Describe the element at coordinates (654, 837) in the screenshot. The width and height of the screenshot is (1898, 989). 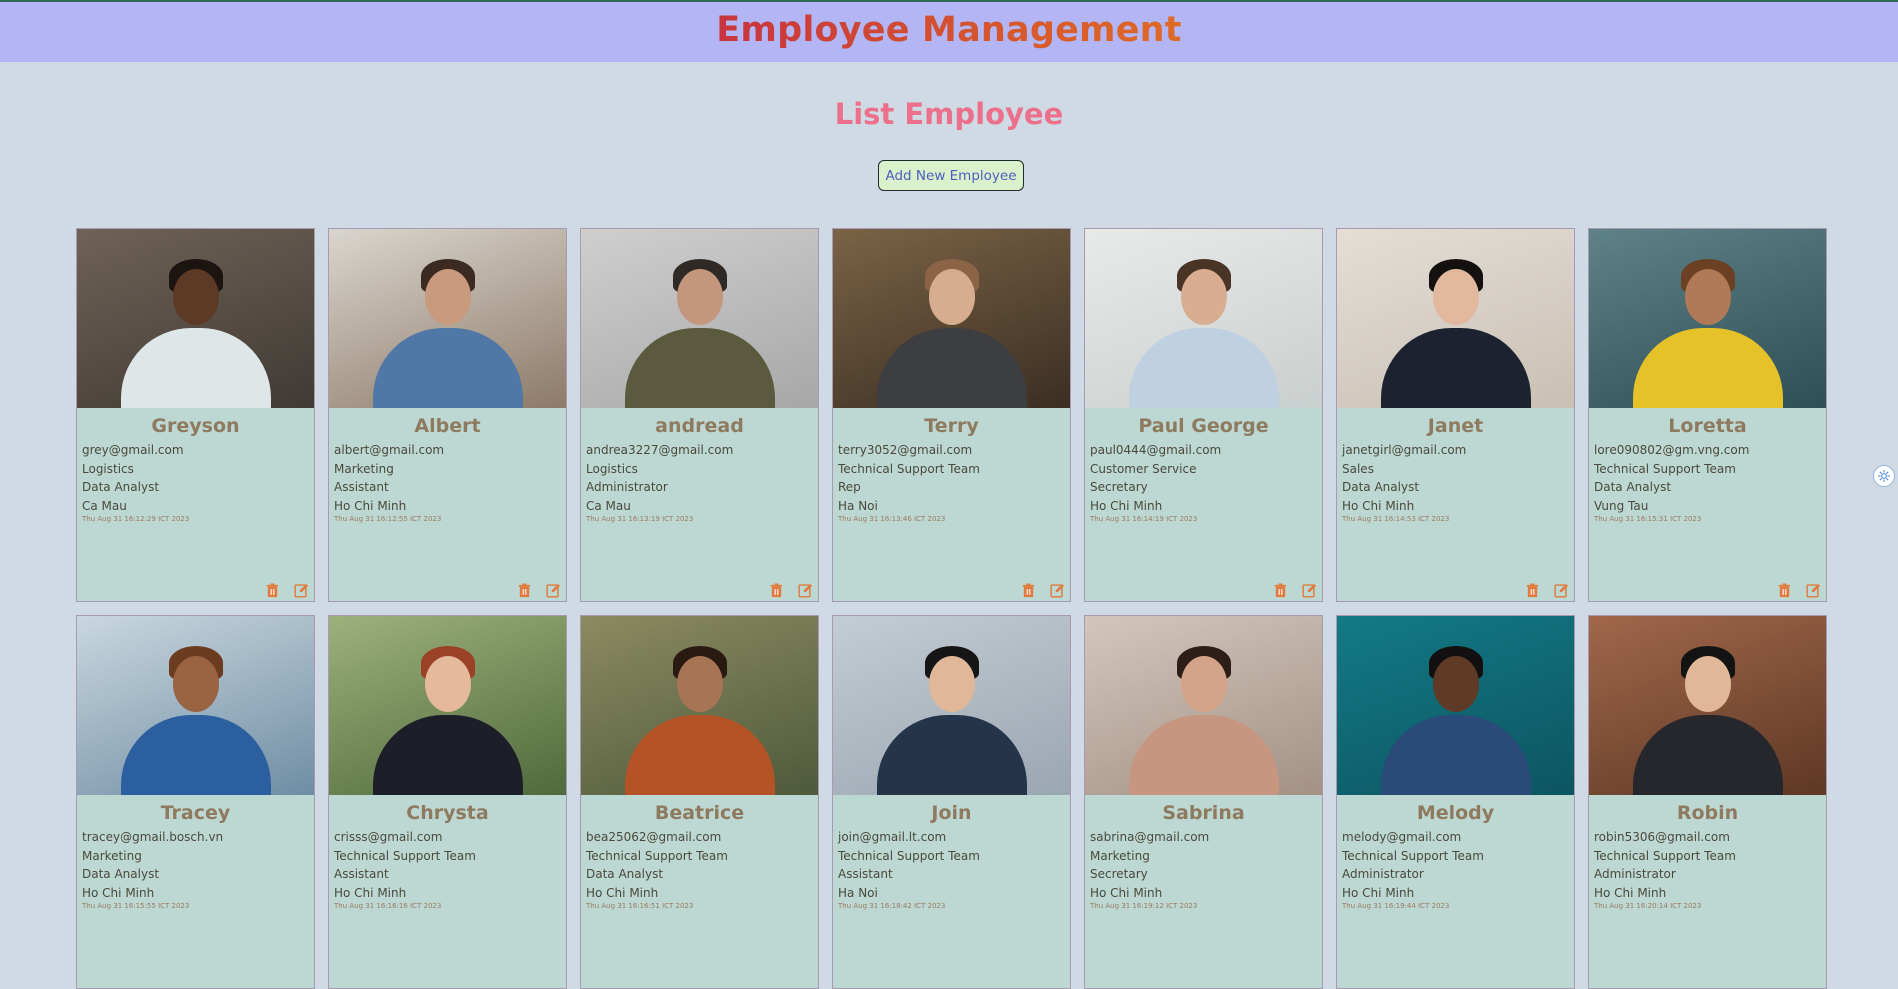
I see `employee-email: bea25062@gmail.com` at that location.